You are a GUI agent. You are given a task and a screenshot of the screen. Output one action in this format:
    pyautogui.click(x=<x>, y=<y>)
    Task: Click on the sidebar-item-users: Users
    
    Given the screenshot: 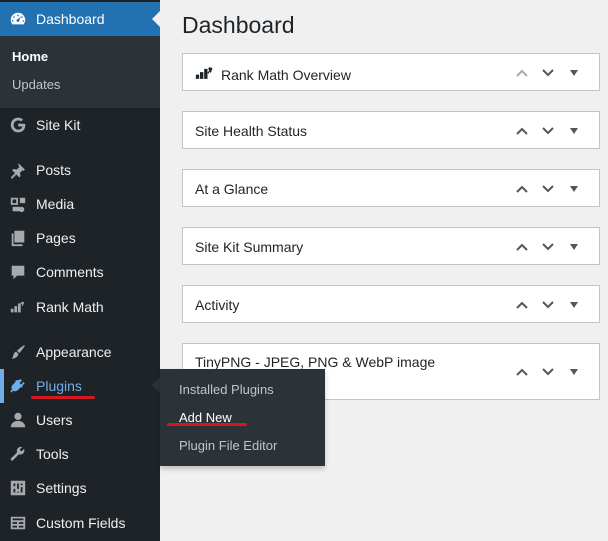 What is the action you would take?
    pyautogui.click(x=80, y=420)
    